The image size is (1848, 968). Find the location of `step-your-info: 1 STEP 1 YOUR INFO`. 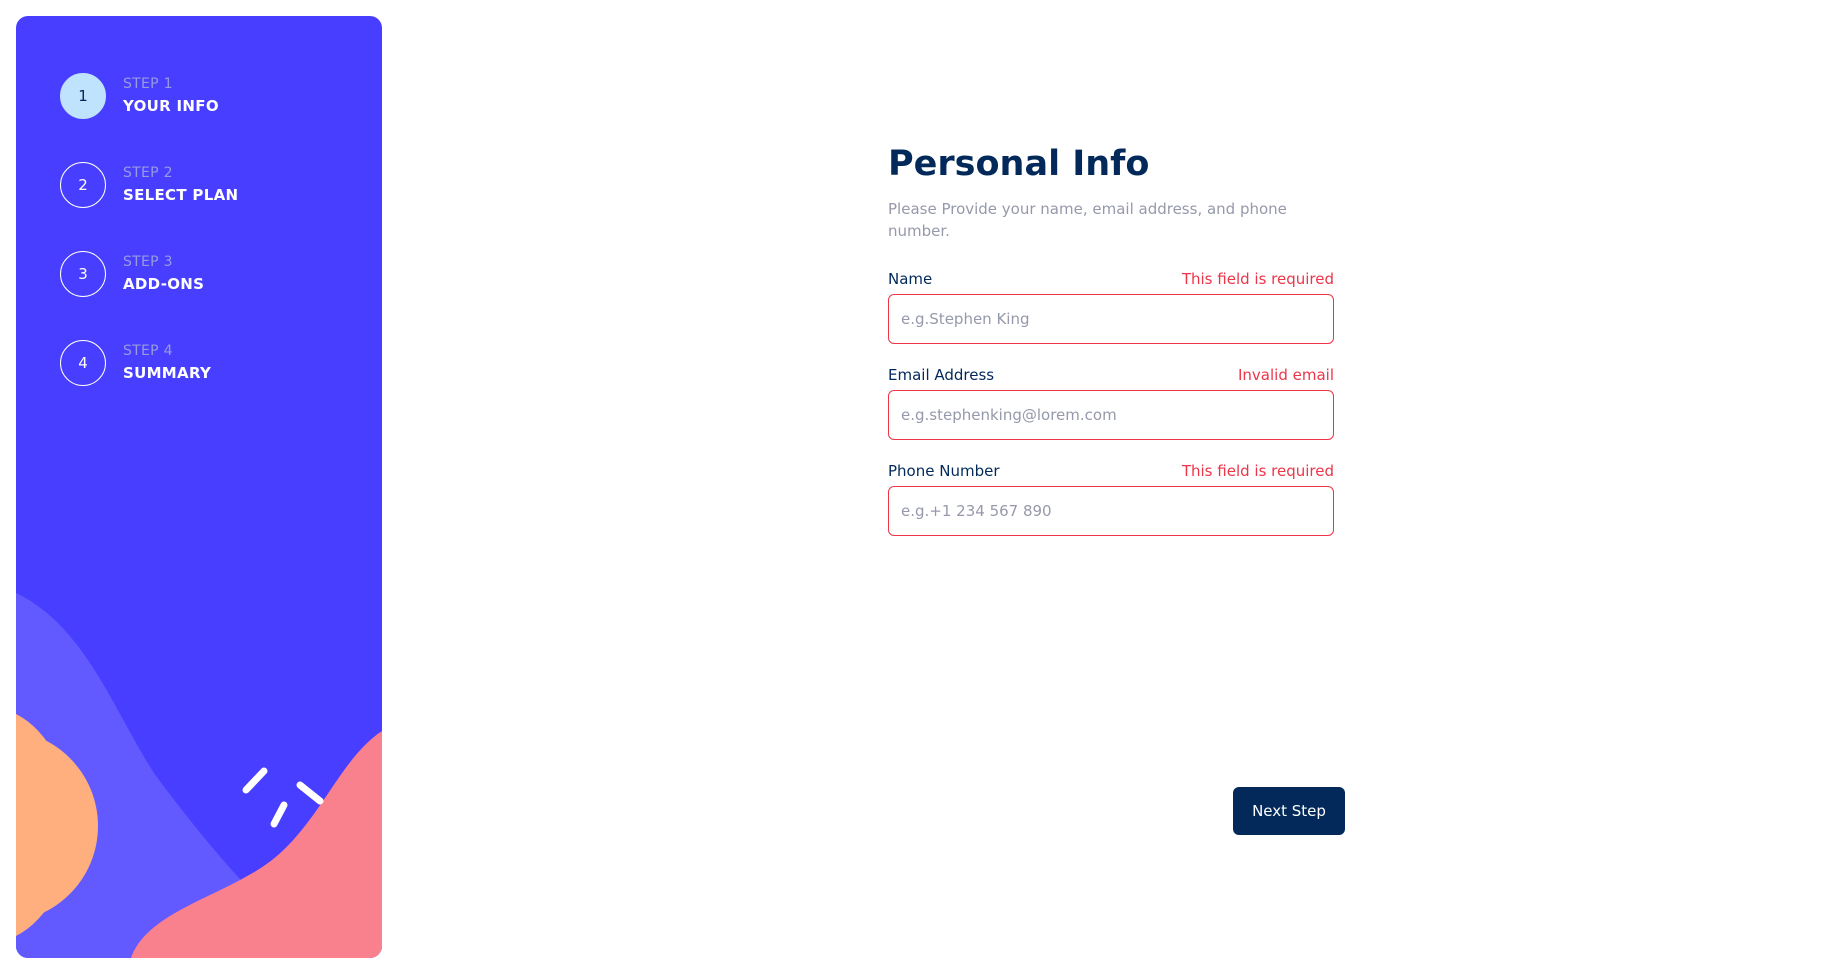

step-your-info: 1 STEP 1 YOUR INFO is located at coordinates (149, 96).